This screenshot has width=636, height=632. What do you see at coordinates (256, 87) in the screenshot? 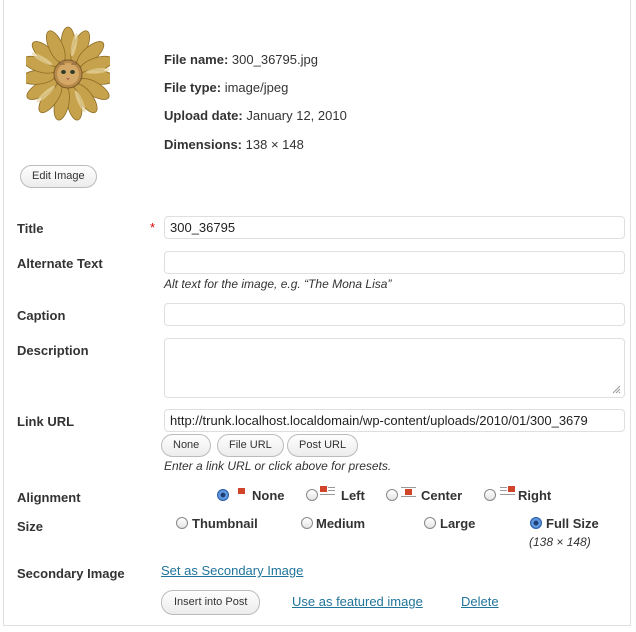
I see `file-type-value: image/jpeg` at bounding box center [256, 87].